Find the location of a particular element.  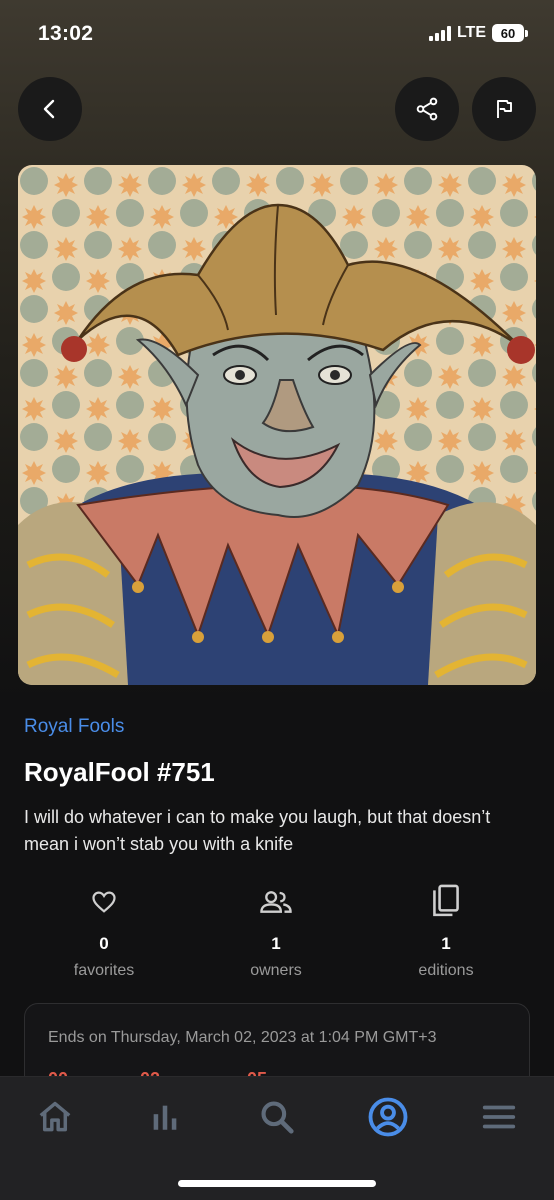

copy-icon is located at coordinates (446, 900).